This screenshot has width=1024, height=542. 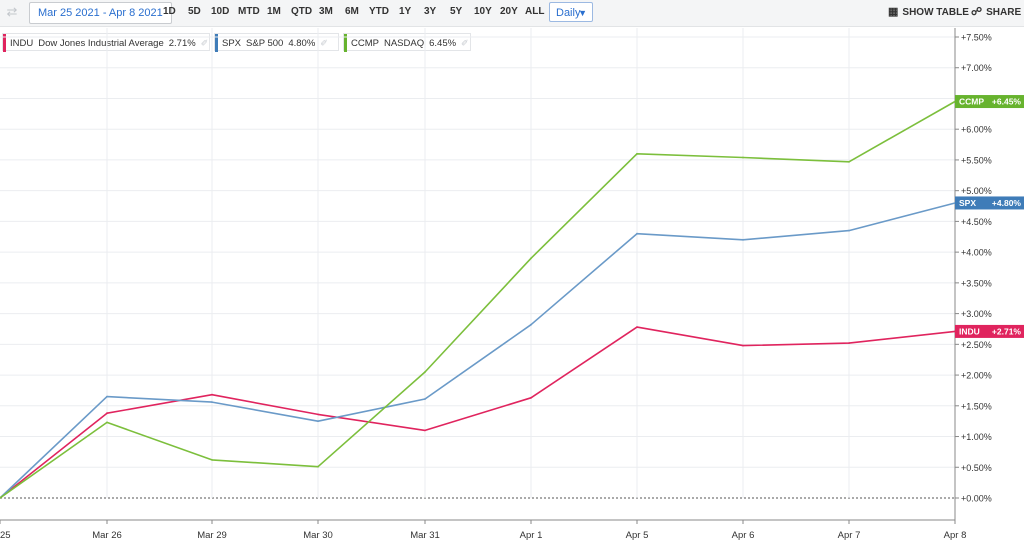 What do you see at coordinates (976, 283) in the screenshot?
I see `y-tick-label: +3.50%` at bounding box center [976, 283].